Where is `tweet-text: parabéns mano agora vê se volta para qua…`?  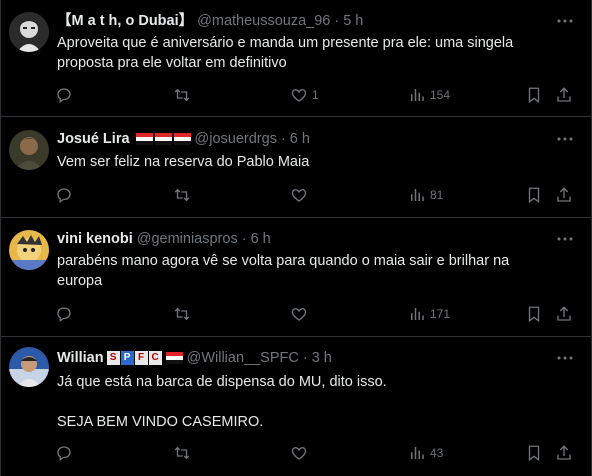
tweet-text: parabéns mano agora vê se volta para qua… is located at coordinates (317, 271).